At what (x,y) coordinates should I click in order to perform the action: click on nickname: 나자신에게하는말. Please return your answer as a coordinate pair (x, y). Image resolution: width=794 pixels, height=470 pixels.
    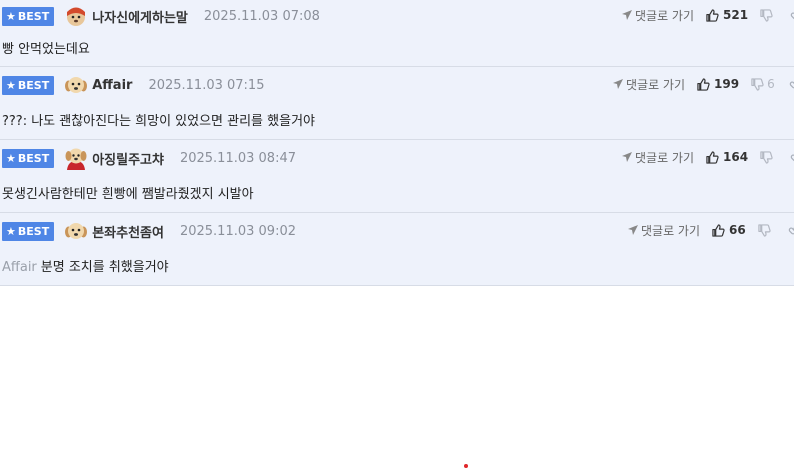
    Looking at the image, I should click on (140, 16).